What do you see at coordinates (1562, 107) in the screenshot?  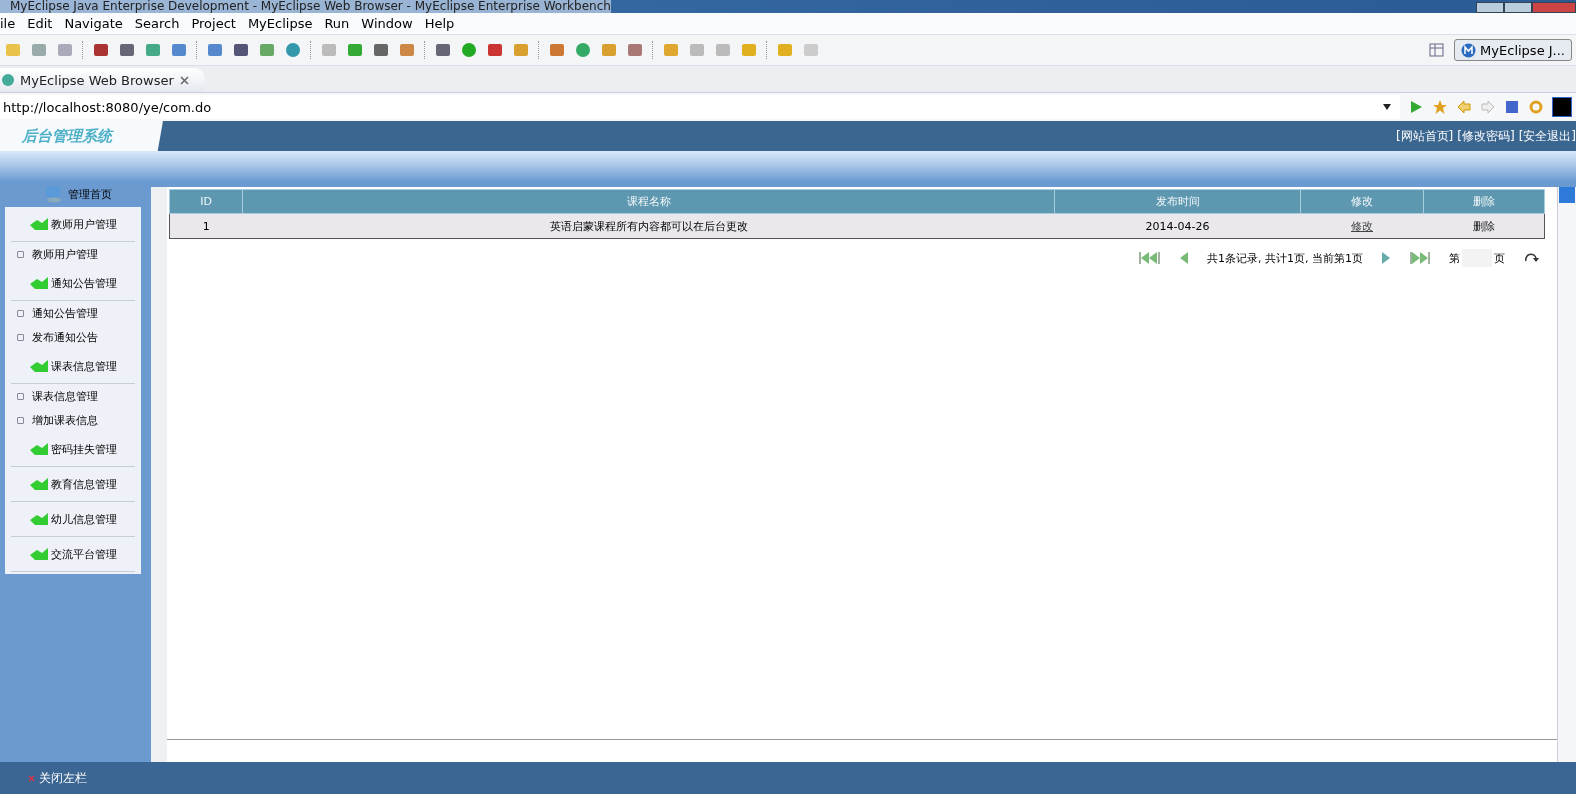 I see `color-swatch` at bounding box center [1562, 107].